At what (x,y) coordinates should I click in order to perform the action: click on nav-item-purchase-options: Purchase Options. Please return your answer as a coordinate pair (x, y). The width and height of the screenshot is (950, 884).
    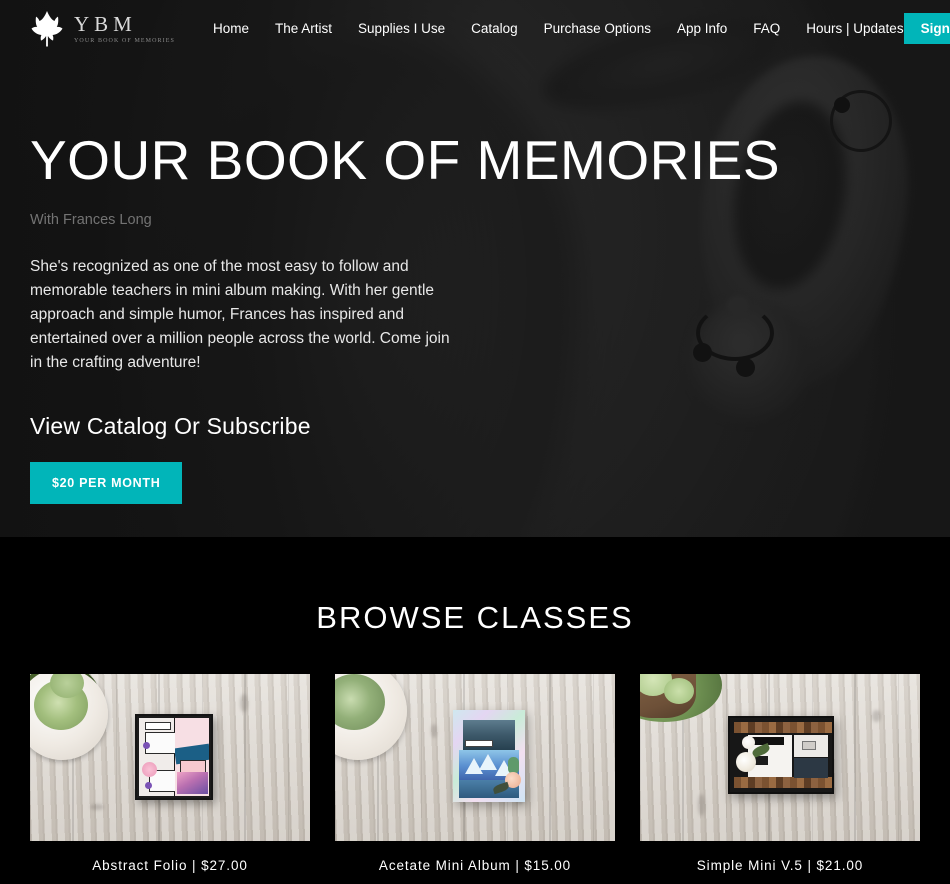
    Looking at the image, I should click on (597, 28).